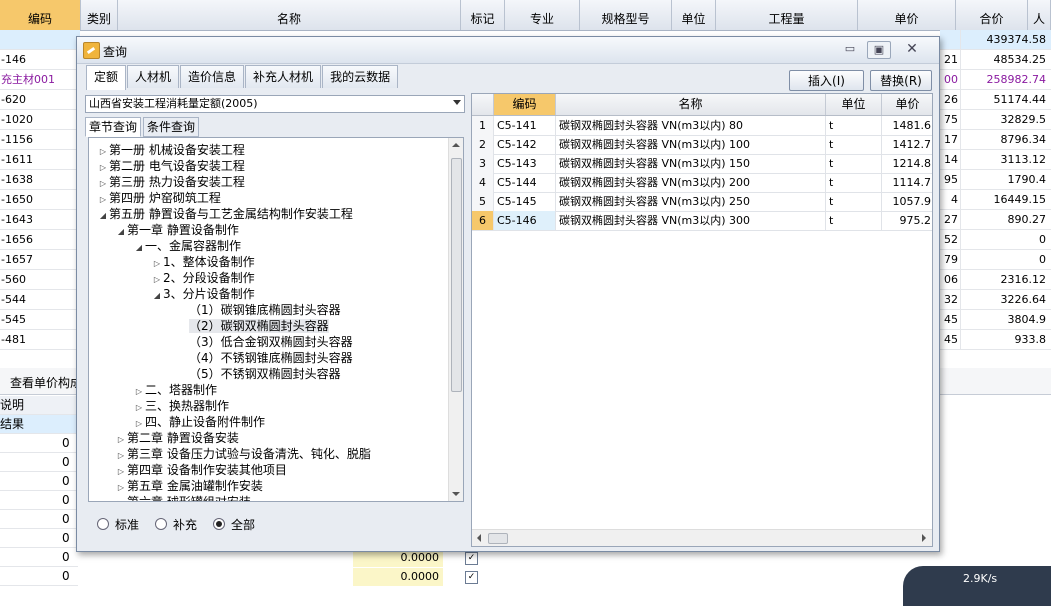 The height and width of the screenshot is (606, 1051). I want to click on cell-code: C5-144, so click(525, 182).